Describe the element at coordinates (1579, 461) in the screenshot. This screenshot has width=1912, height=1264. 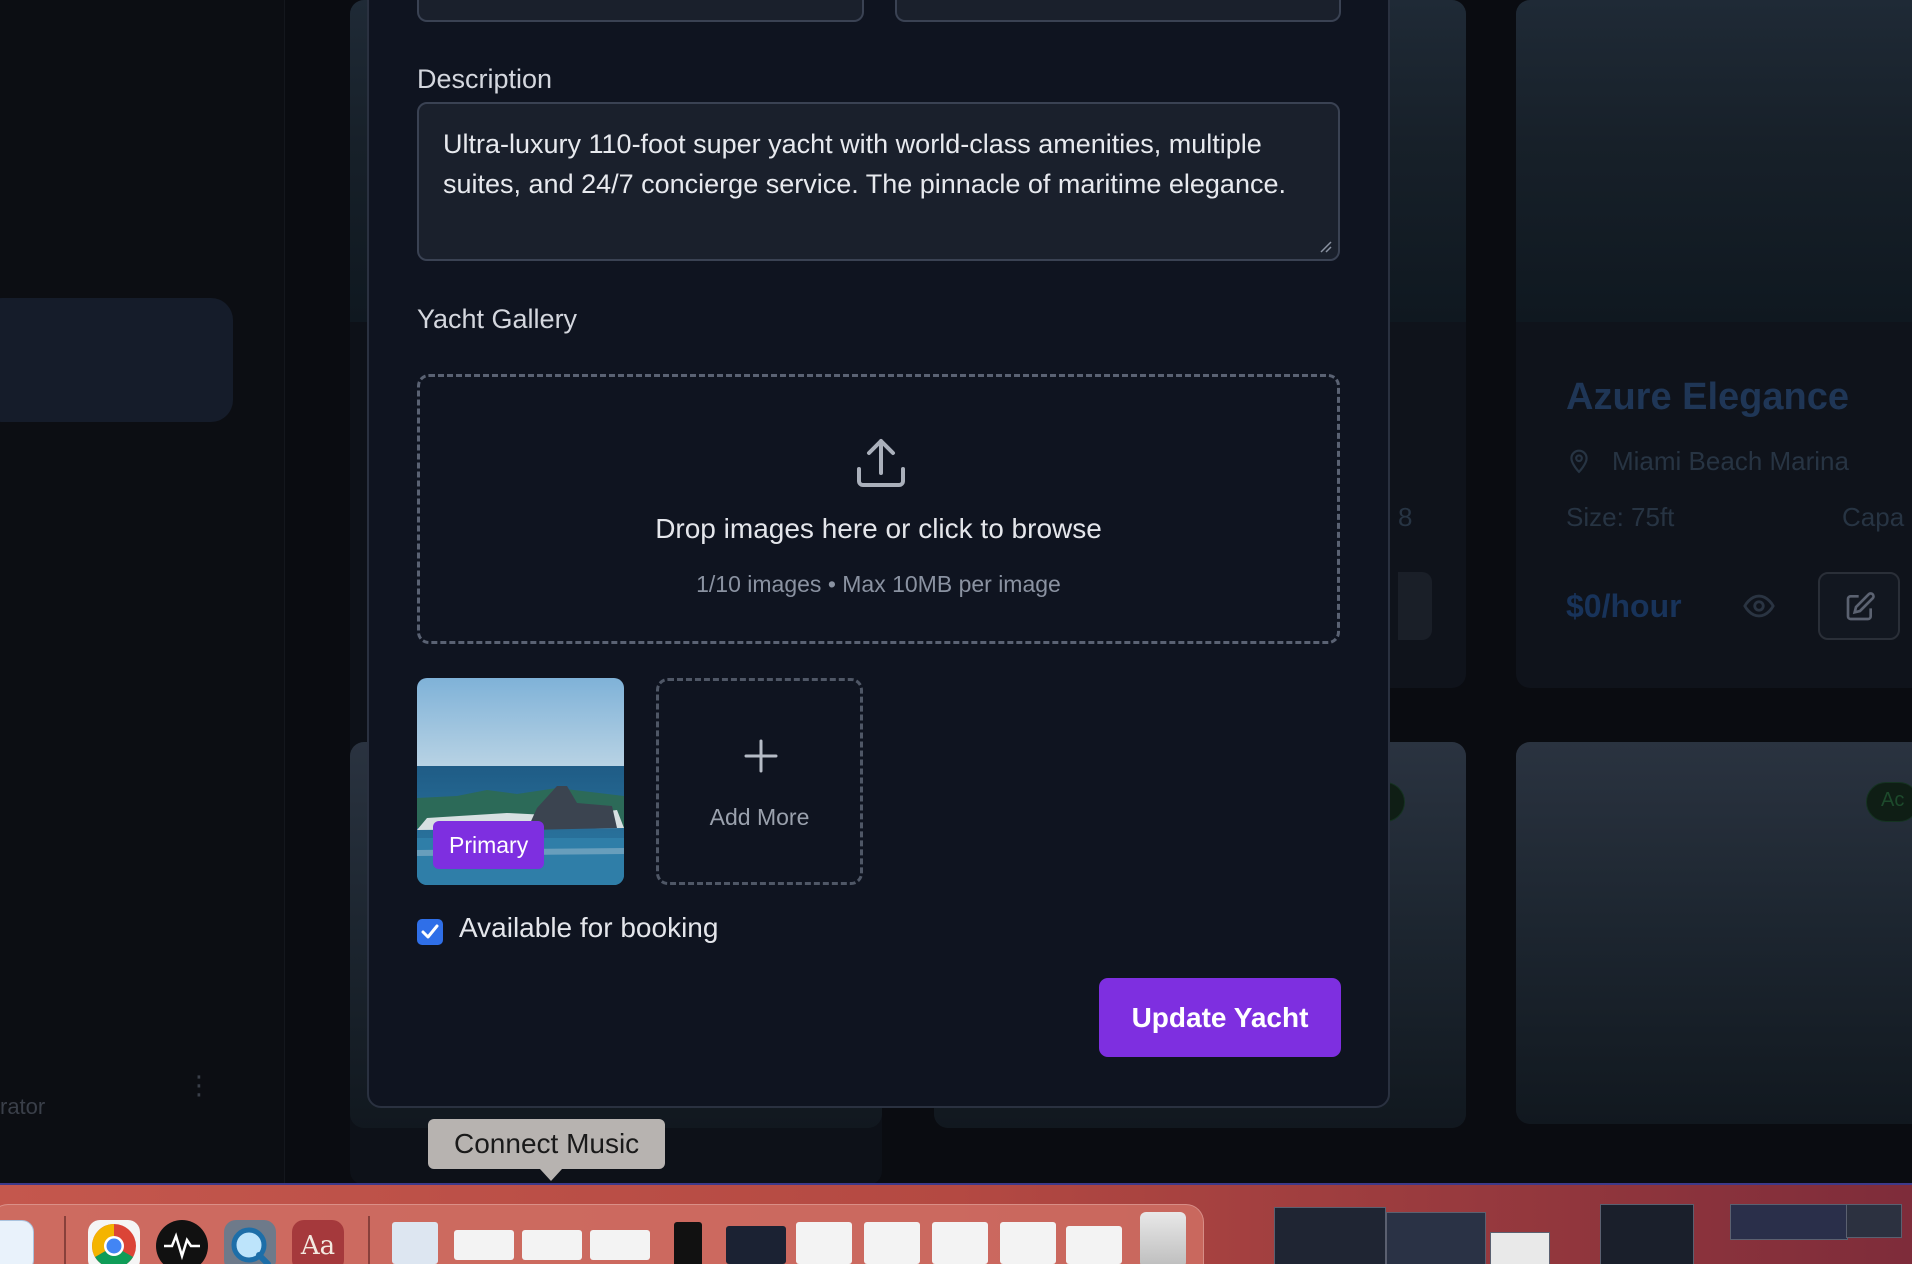
I see `map-pin-icon` at that location.